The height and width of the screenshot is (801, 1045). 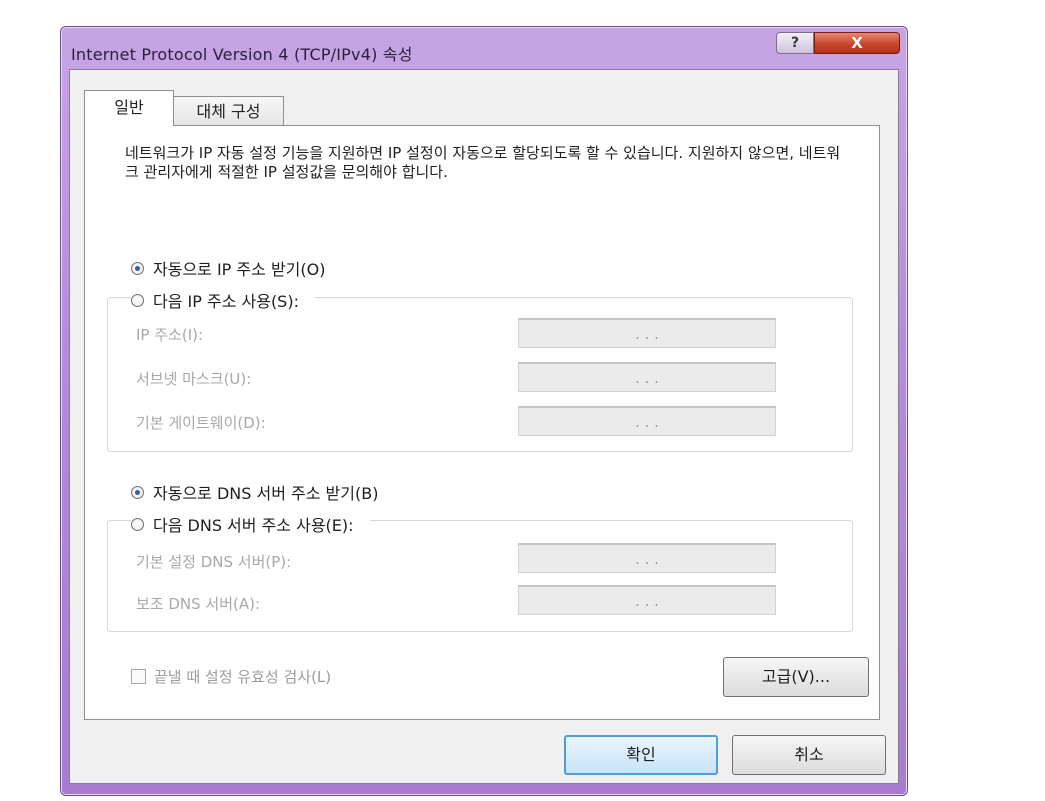 I want to click on radio-auto-ip: 자동으로 IP 주소 받기(O), so click(x=228, y=268).